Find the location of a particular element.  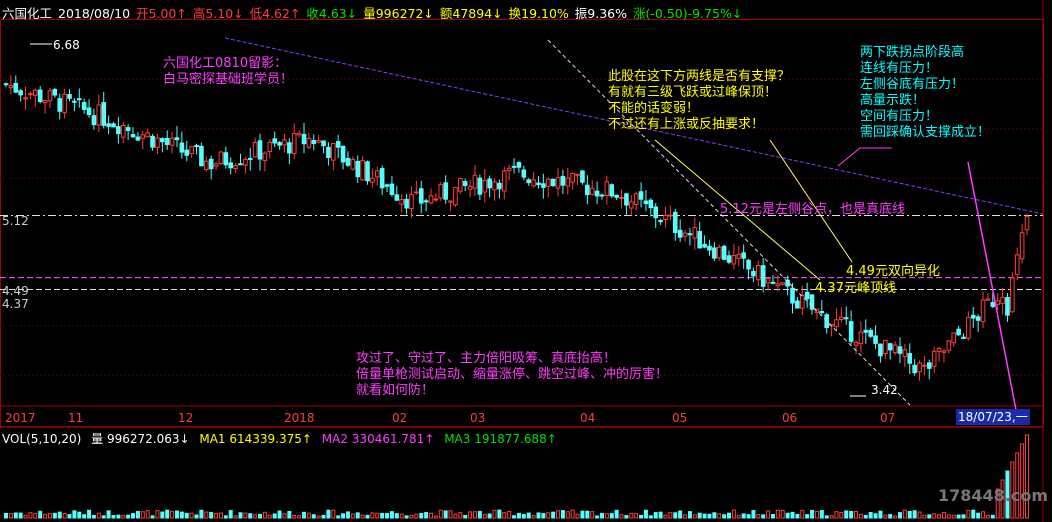

turnover-value: 换19.10% is located at coordinates (538, 13).